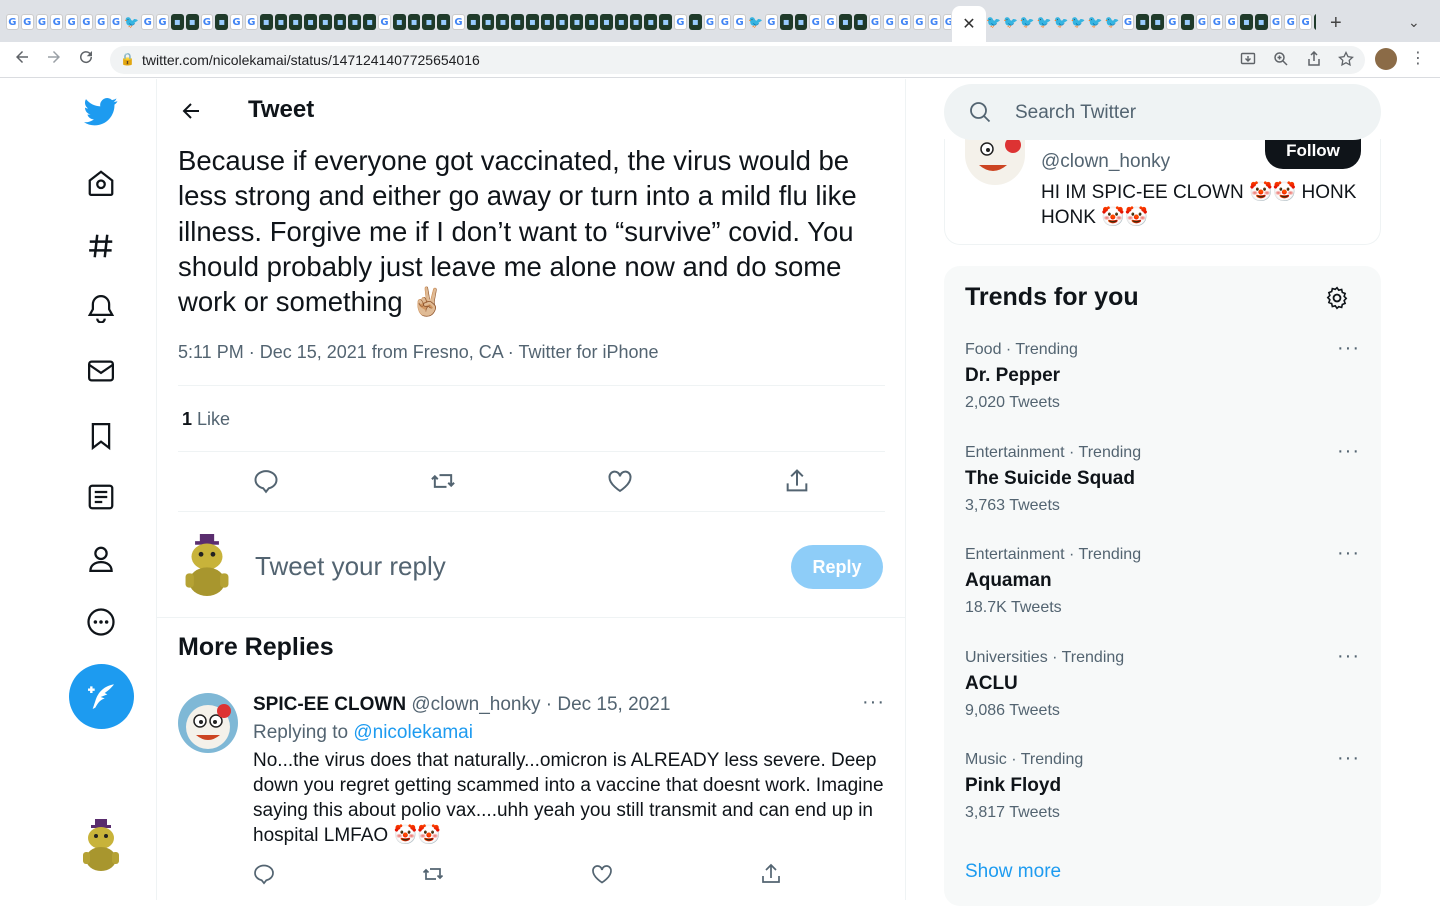  What do you see at coordinates (22, 59) in the screenshot?
I see `back-icon` at bounding box center [22, 59].